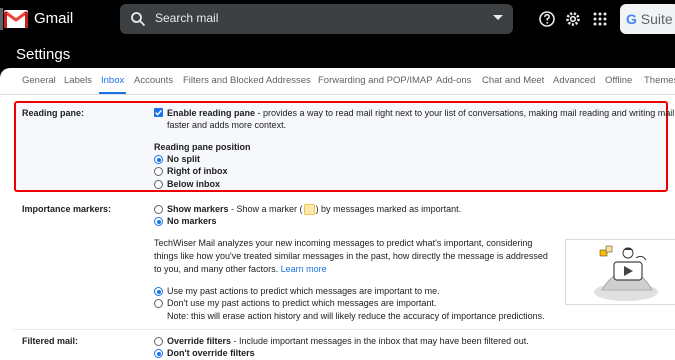 The width and height of the screenshot is (675, 360). What do you see at coordinates (193, 184) in the screenshot?
I see `option-below-inbox: Below inbox` at bounding box center [193, 184].